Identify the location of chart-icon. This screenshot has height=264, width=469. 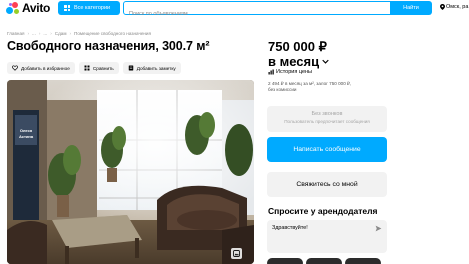
(271, 72).